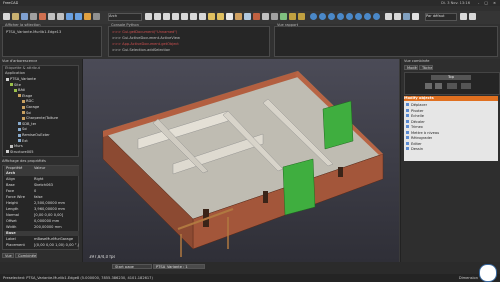 This screenshot has width=500, height=282. I want to click on view-combo: Top, so click(451, 77).